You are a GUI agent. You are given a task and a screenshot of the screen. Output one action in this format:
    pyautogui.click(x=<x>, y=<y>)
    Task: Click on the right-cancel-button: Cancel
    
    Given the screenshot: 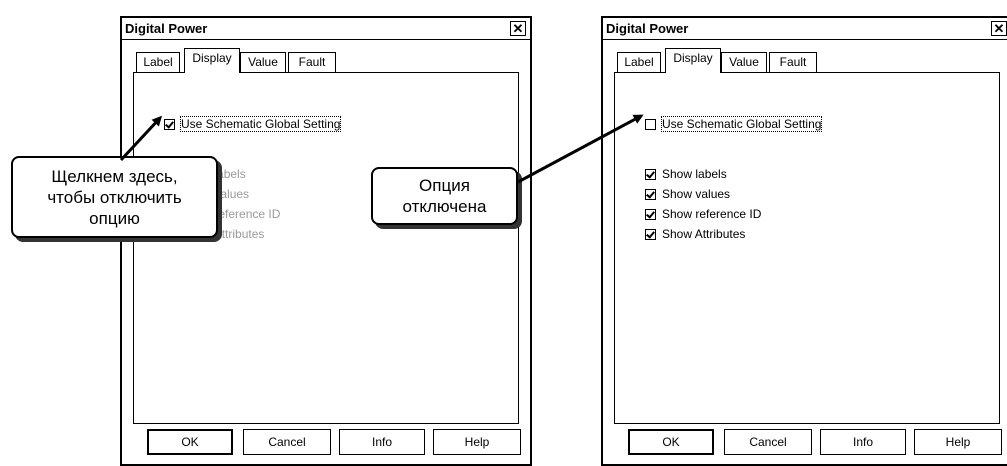 What is the action you would take?
    pyautogui.click(x=768, y=442)
    